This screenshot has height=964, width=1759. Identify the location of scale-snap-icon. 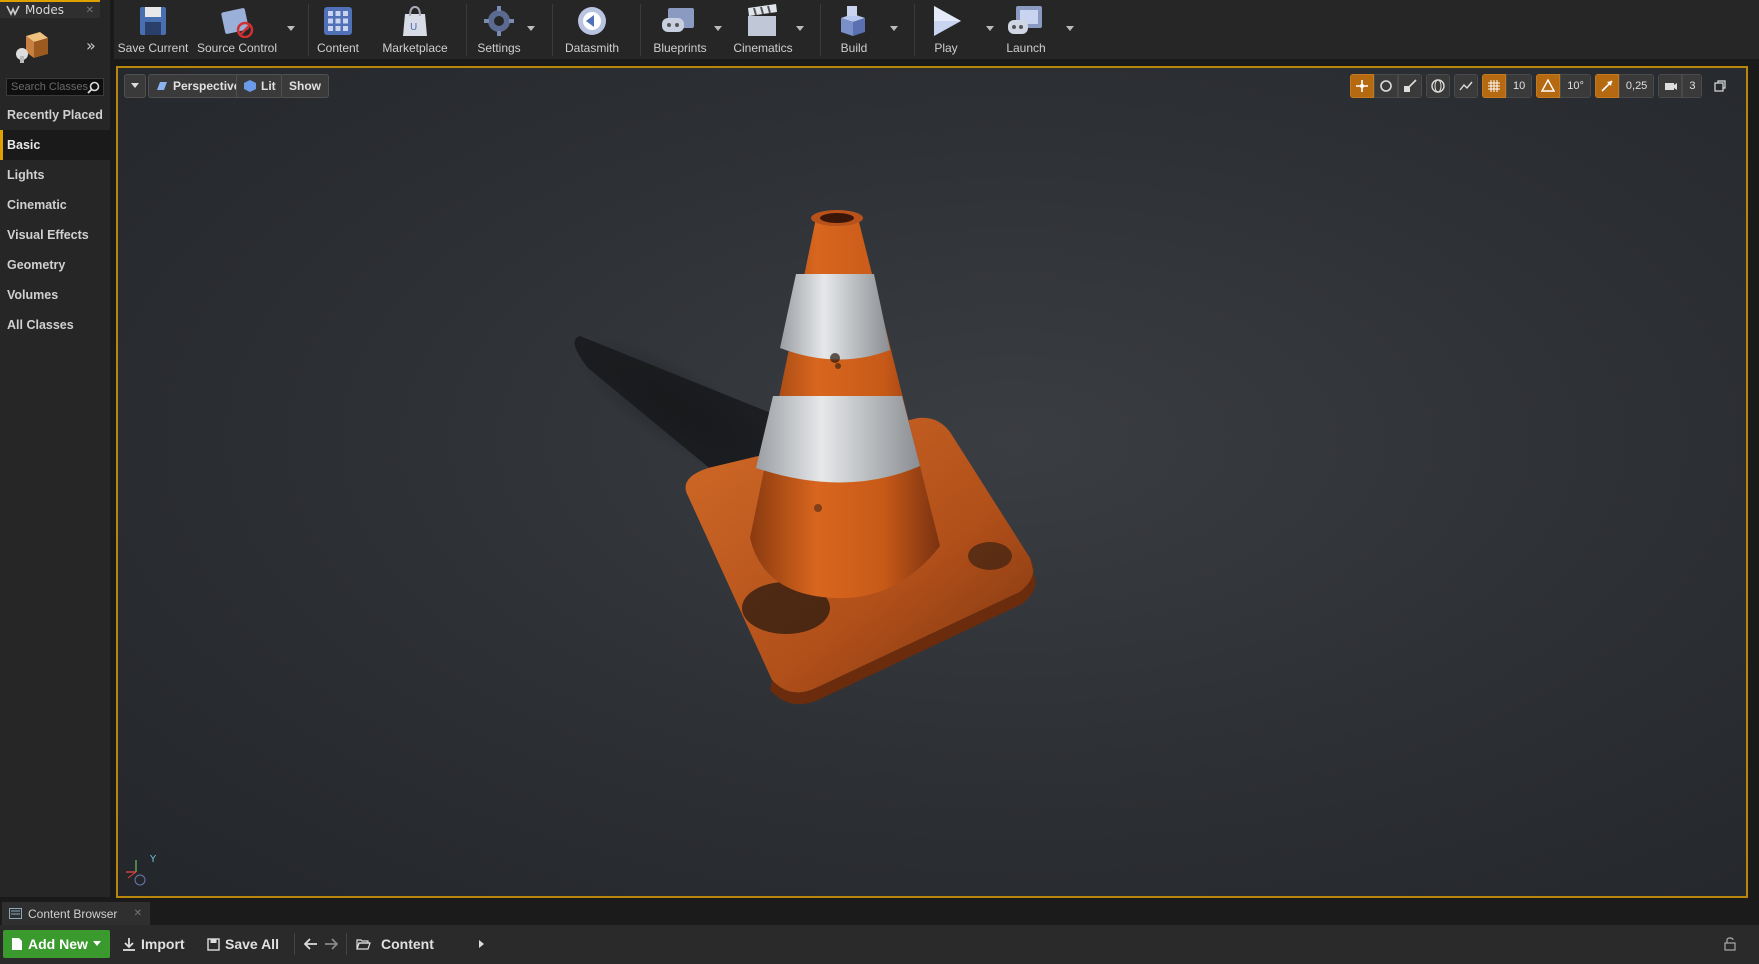
(1606, 86).